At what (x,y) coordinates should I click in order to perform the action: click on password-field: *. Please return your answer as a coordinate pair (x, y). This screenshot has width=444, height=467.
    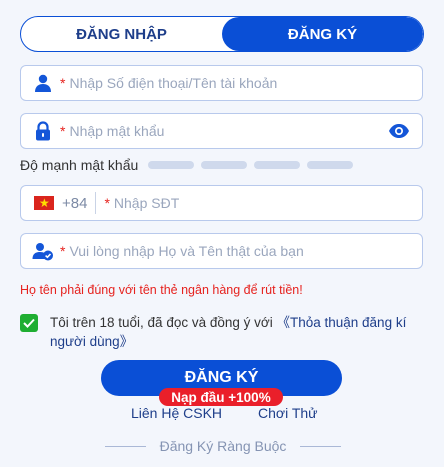
    Looking at the image, I should click on (221, 131).